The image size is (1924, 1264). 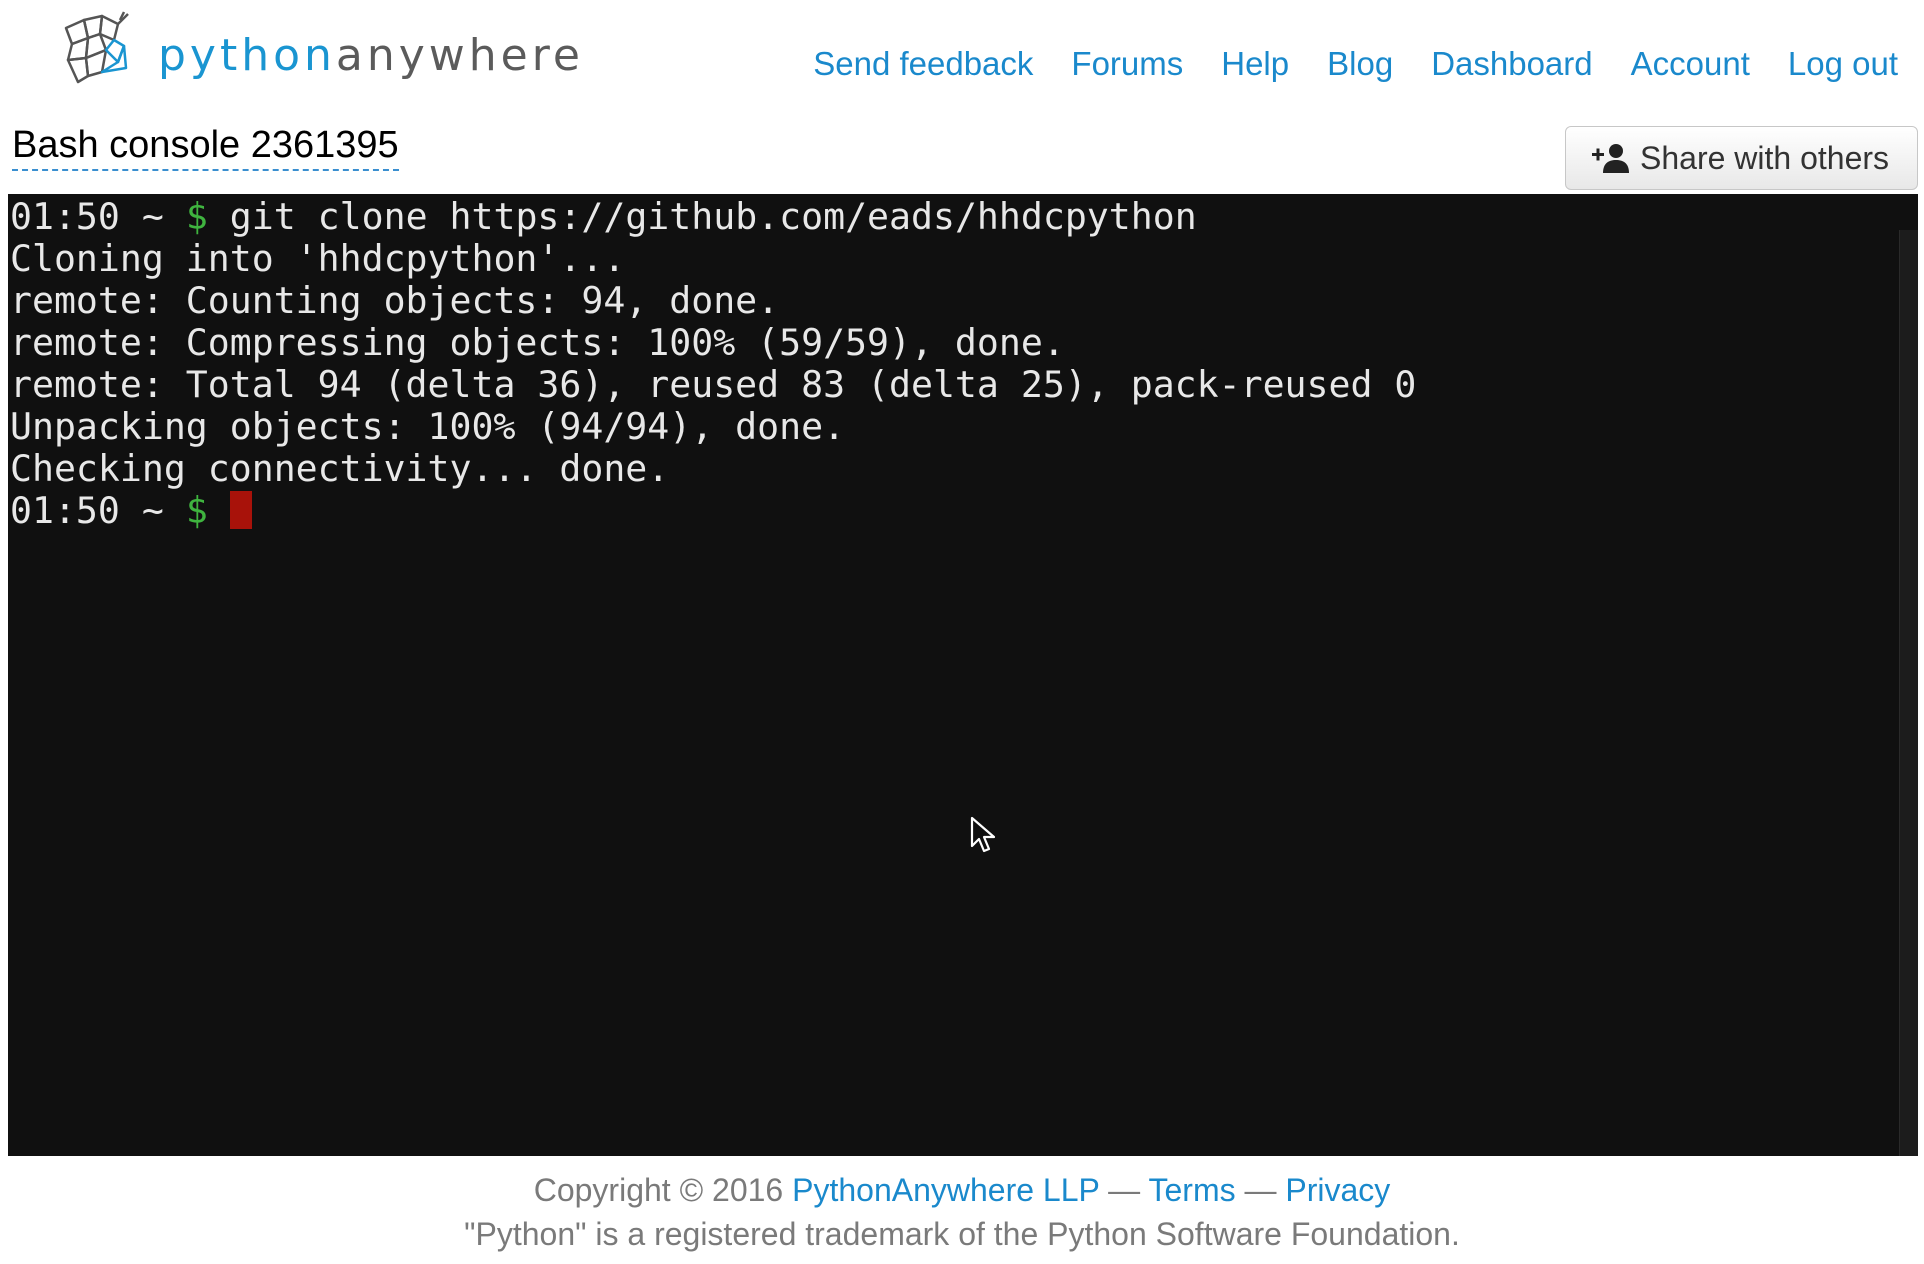 What do you see at coordinates (1610, 158) in the screenshot?
I see `add-user-icon` at bounding box center [1610, 158].